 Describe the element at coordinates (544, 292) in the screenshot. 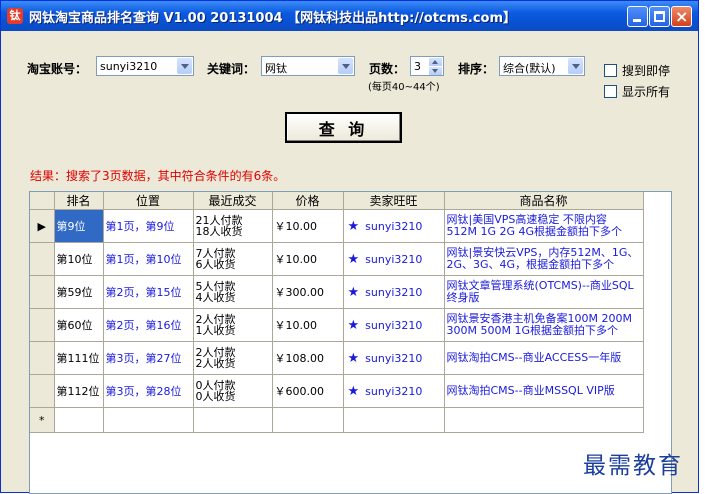

I see `product-name-cell: 网钛文章管理系统(OTCMS)--商业SQL终身版` at that location.